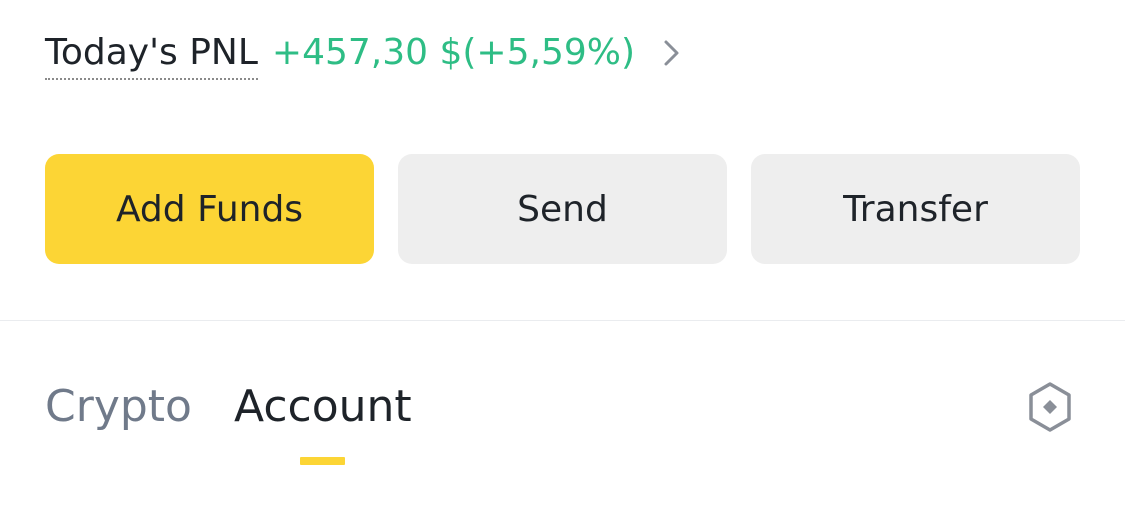 Image resolution: width=1125 pixels, height=521 pixels. Describe the element at coordinates (118, 407) in the screenshot. I see `tab-crypto: Crypto` at that location.